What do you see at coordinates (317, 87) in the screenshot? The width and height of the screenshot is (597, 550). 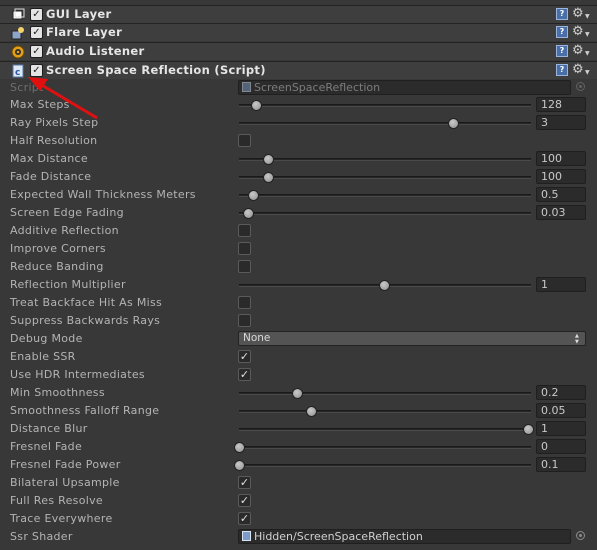 I see `script-value: ScreenSpaceReflection` at bounding box center [317, 87].